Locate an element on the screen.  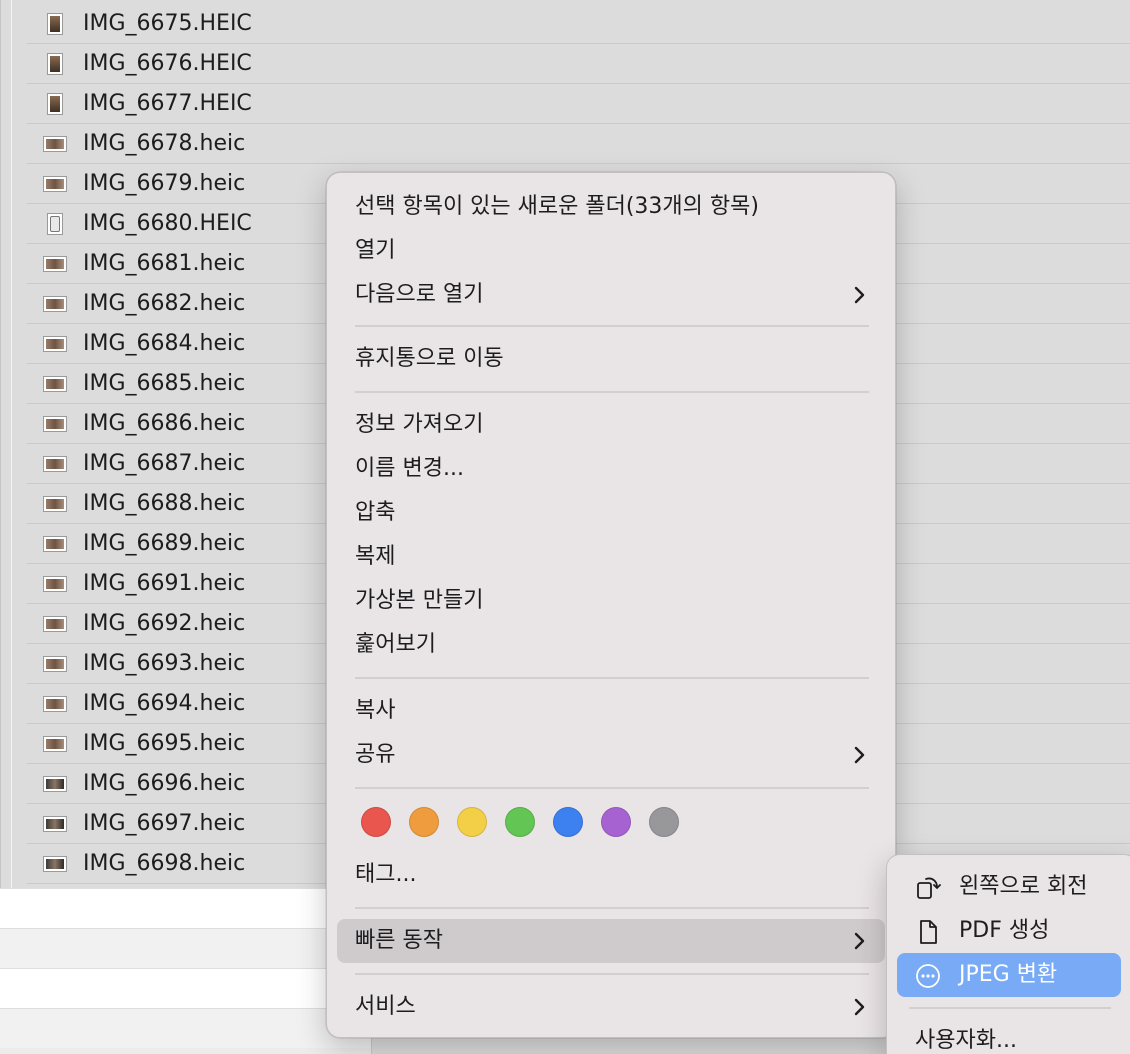
file-name: IMG_6681.heic is located at coordinates (164, 263).